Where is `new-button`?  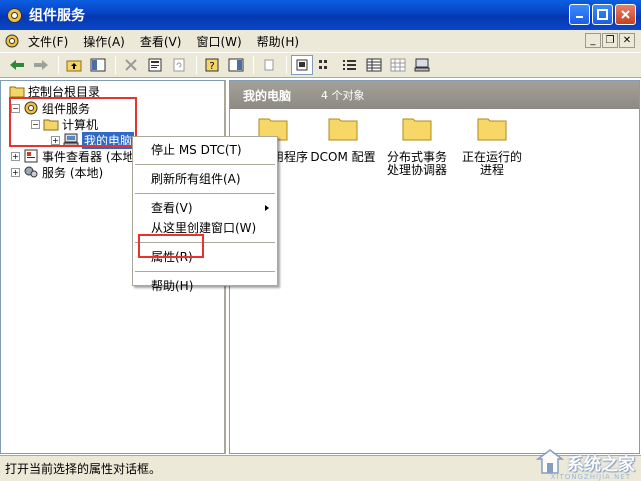
new-button is located at coordinates (269, 65).